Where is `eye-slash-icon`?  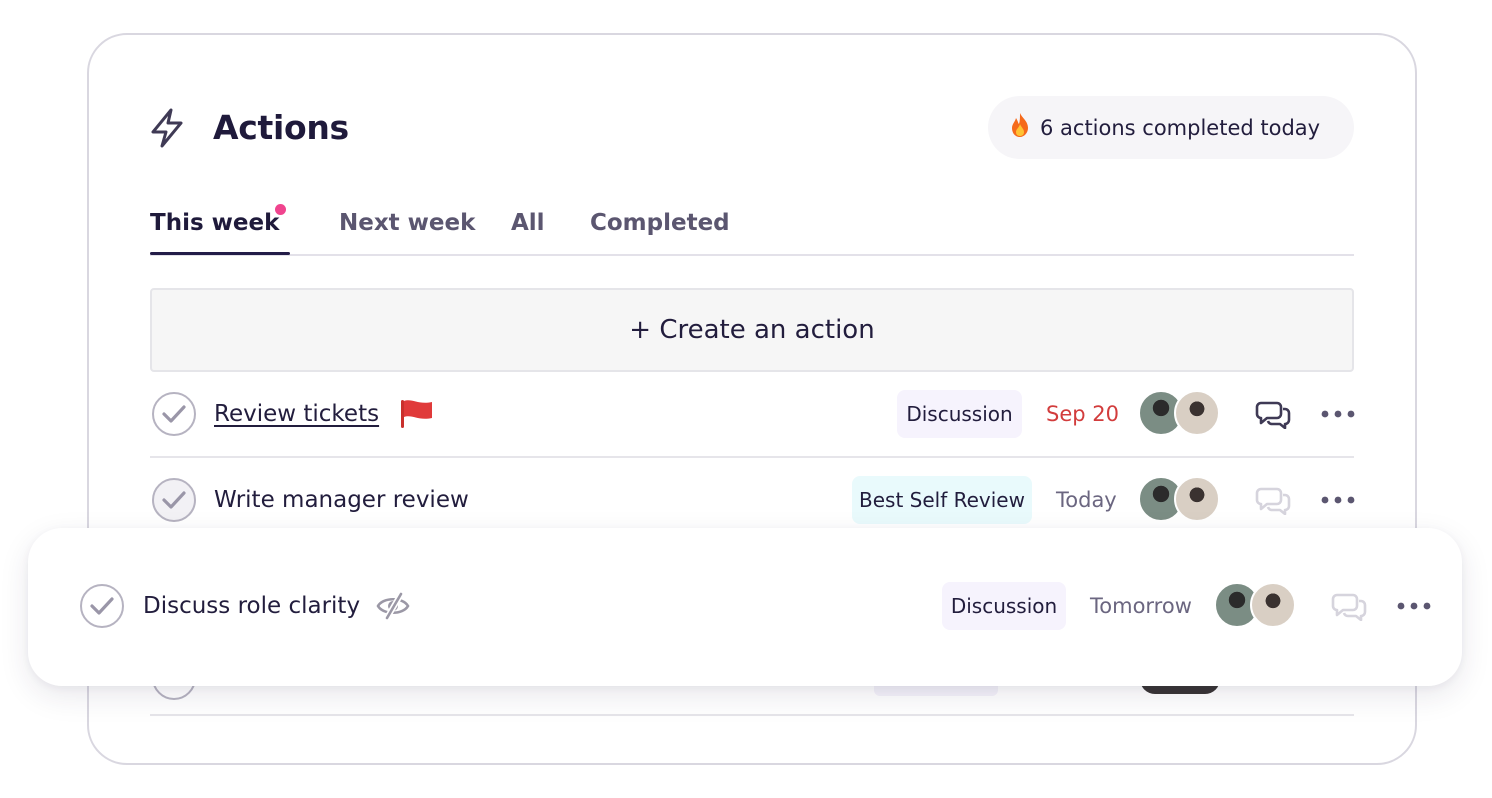
eye-slash-icon is located at coordinates (393, 606).